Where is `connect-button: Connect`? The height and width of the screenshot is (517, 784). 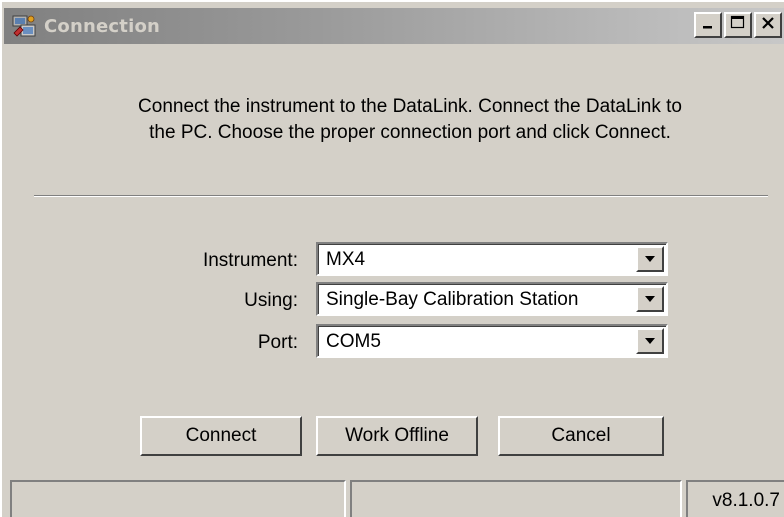 connect-button: Connect is located at coordinates (221, 436).